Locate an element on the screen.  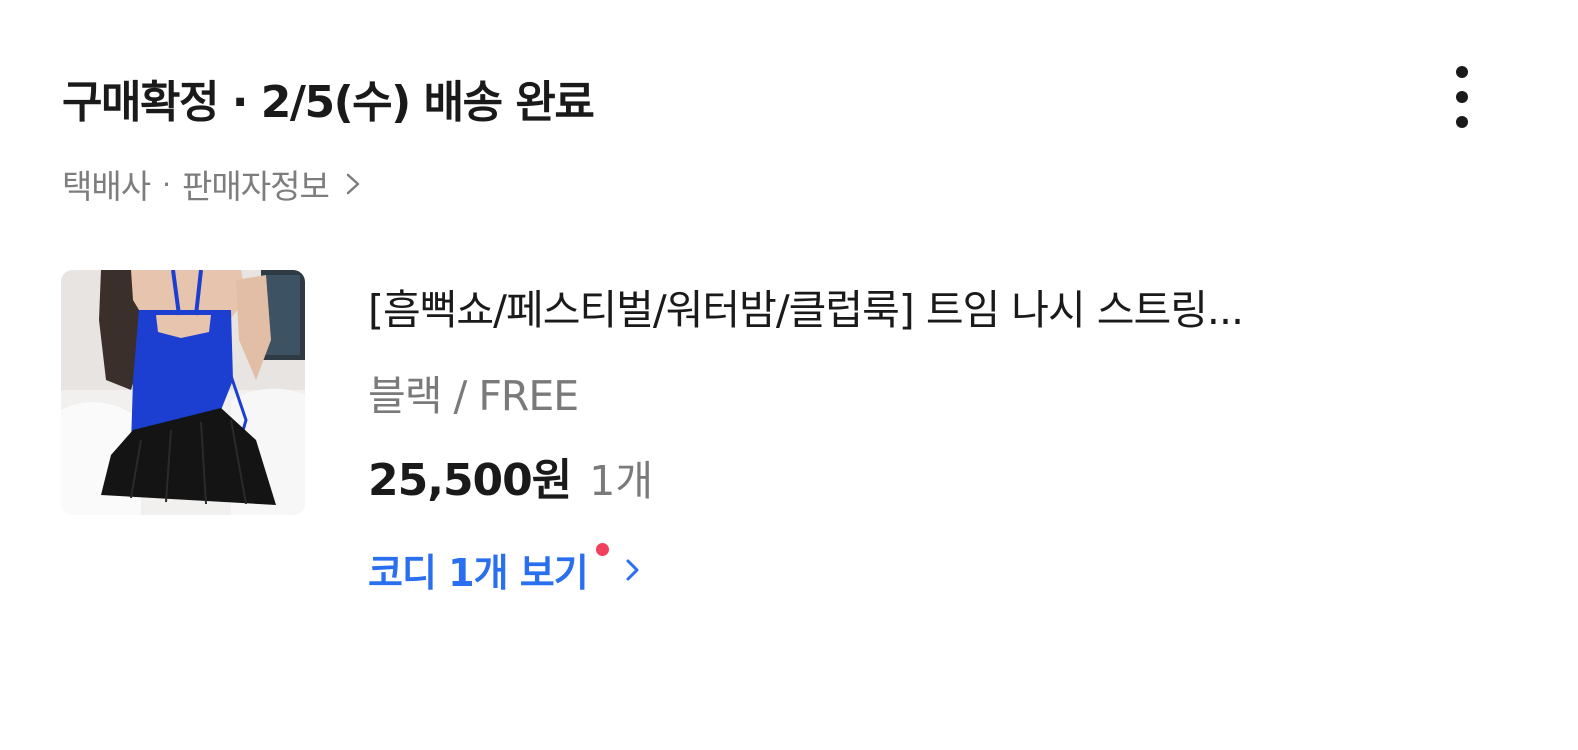
view-coordi-link: 코디 1개 보기 is located at coordinates (505, 569).